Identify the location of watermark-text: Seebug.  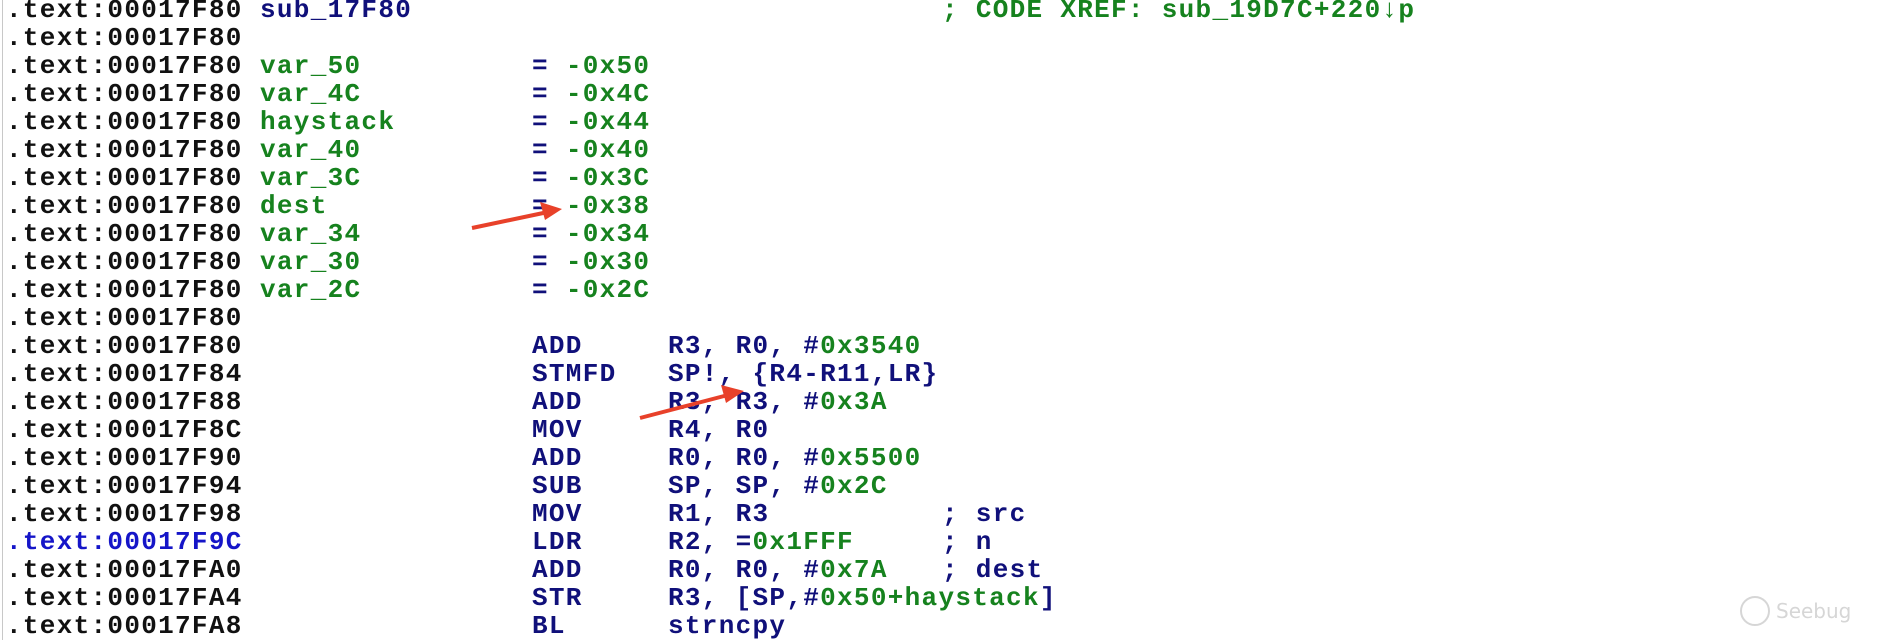
(1814, 611).